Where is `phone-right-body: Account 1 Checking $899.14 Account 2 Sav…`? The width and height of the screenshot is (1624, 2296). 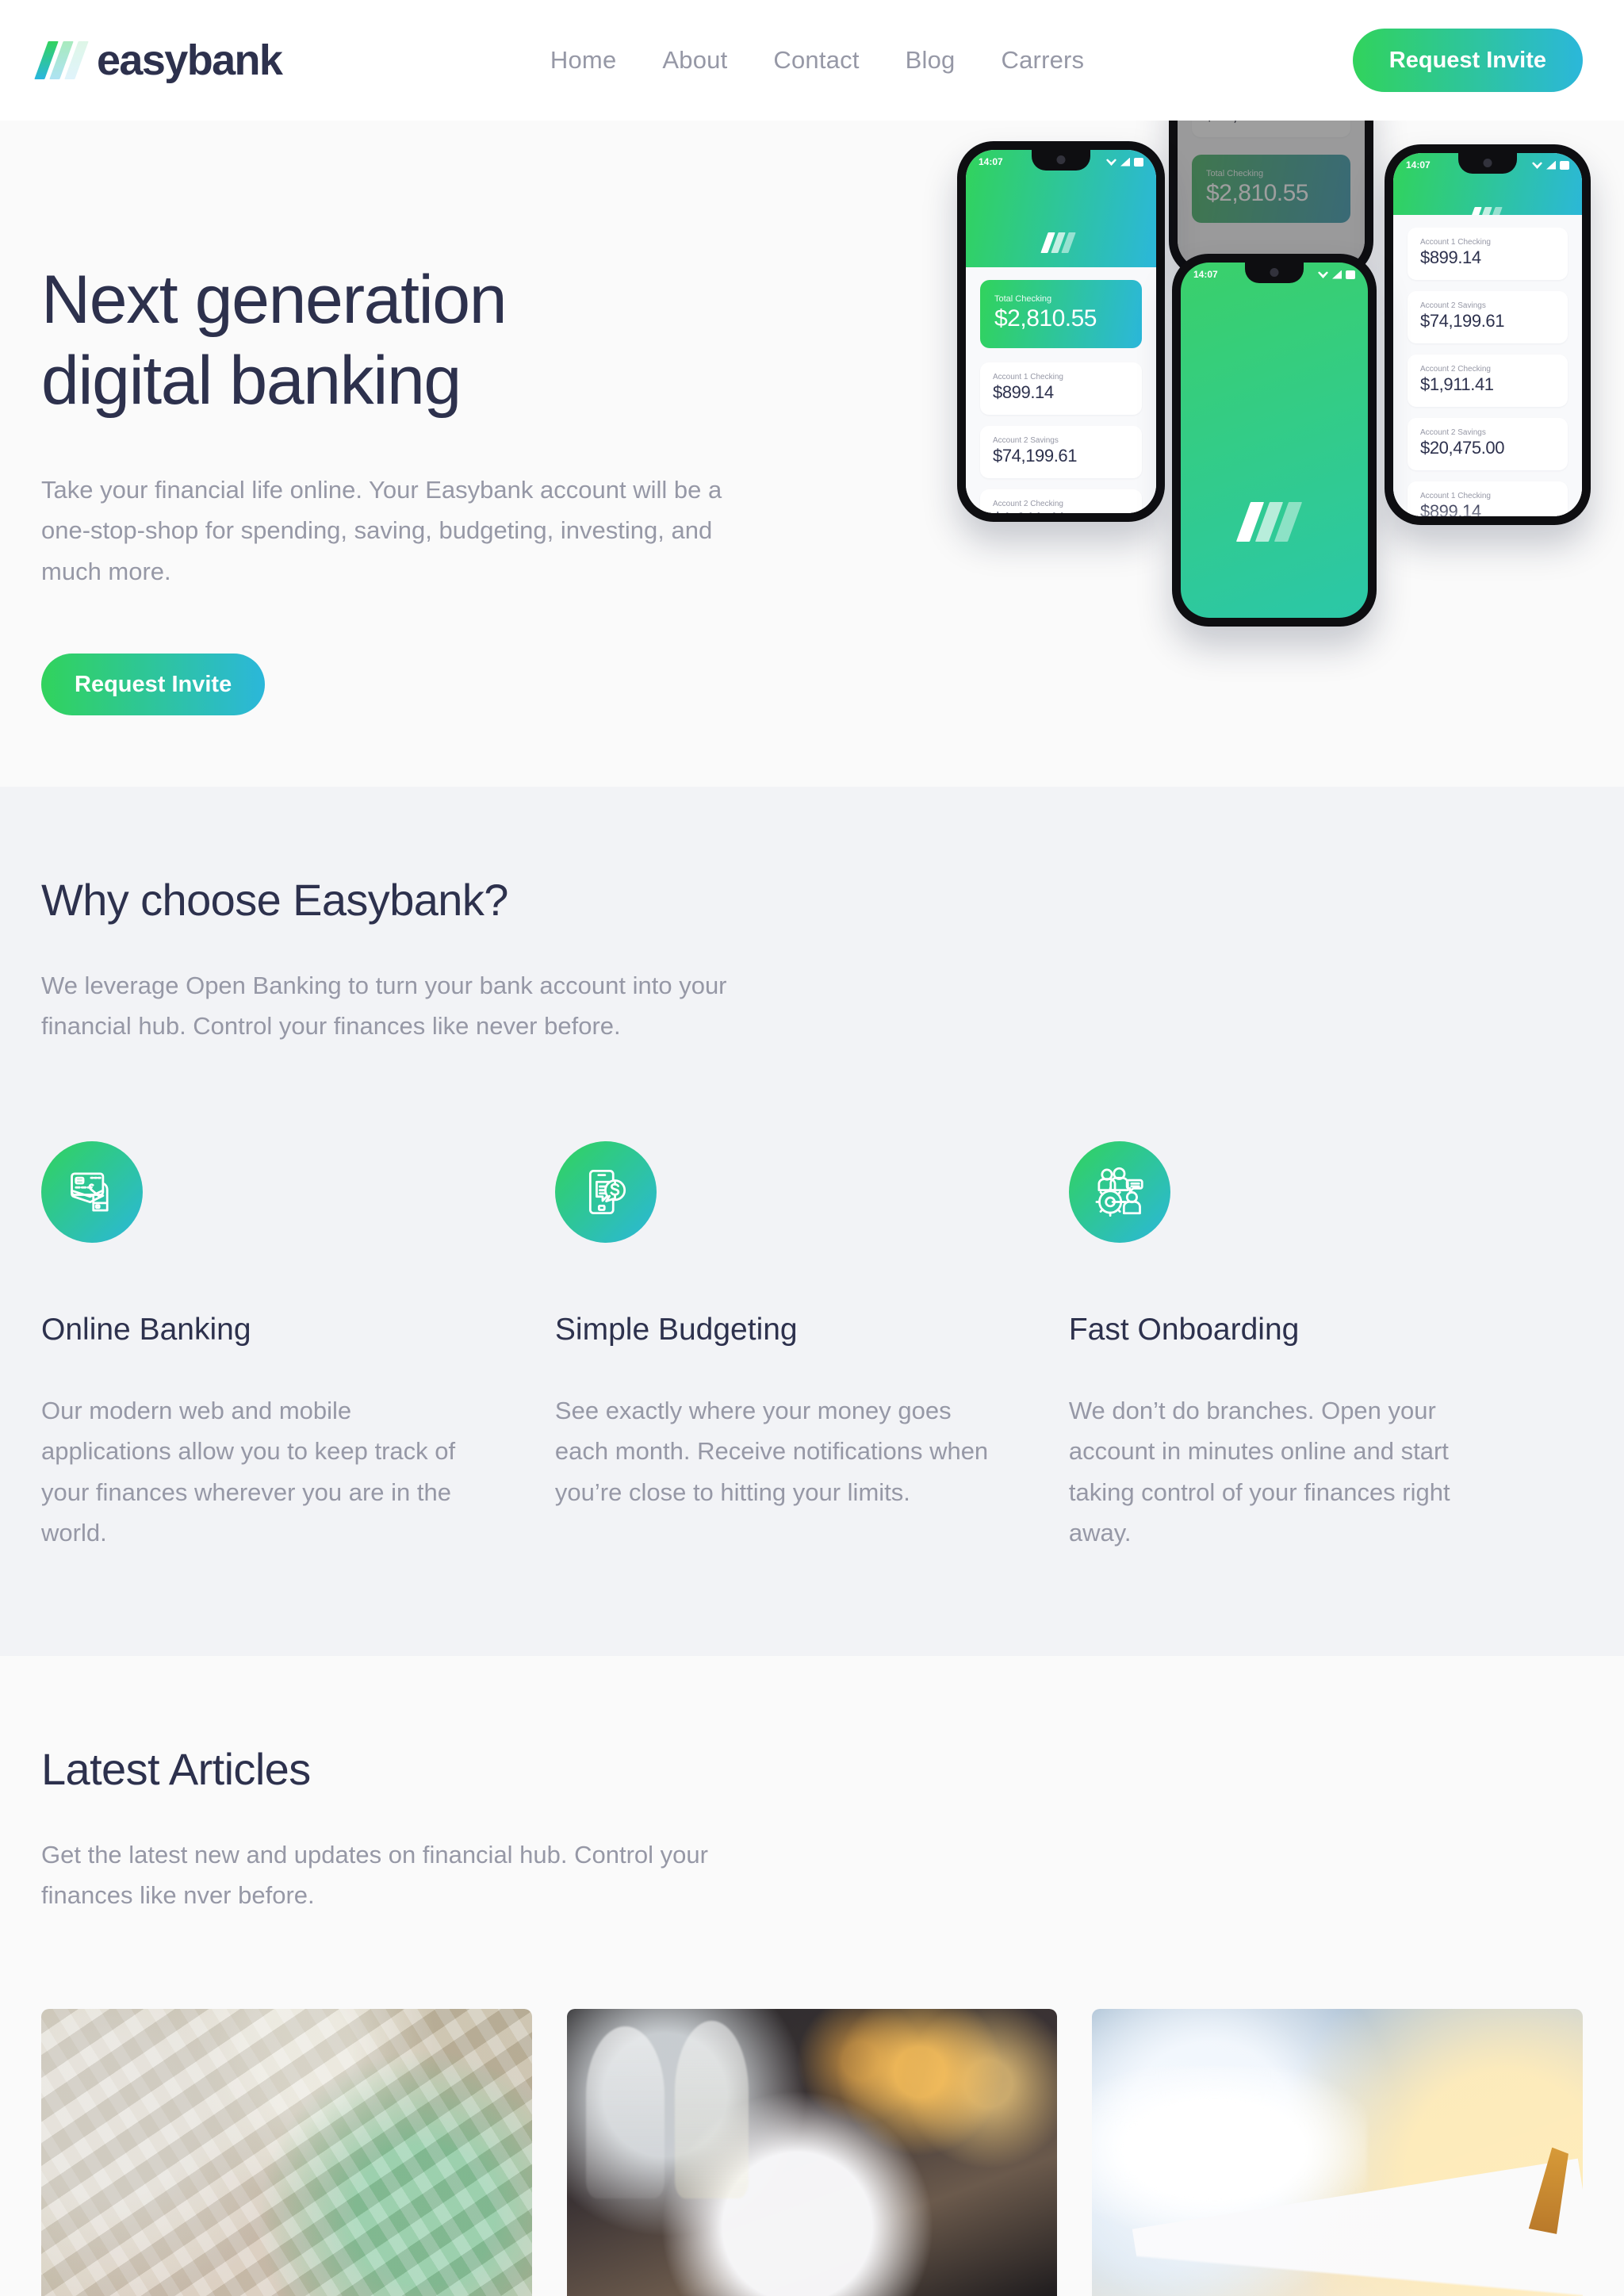 phone-right-body: Account 1 Checking $899.14 Account 2 Sav… is located at coordinates (1487, 365).